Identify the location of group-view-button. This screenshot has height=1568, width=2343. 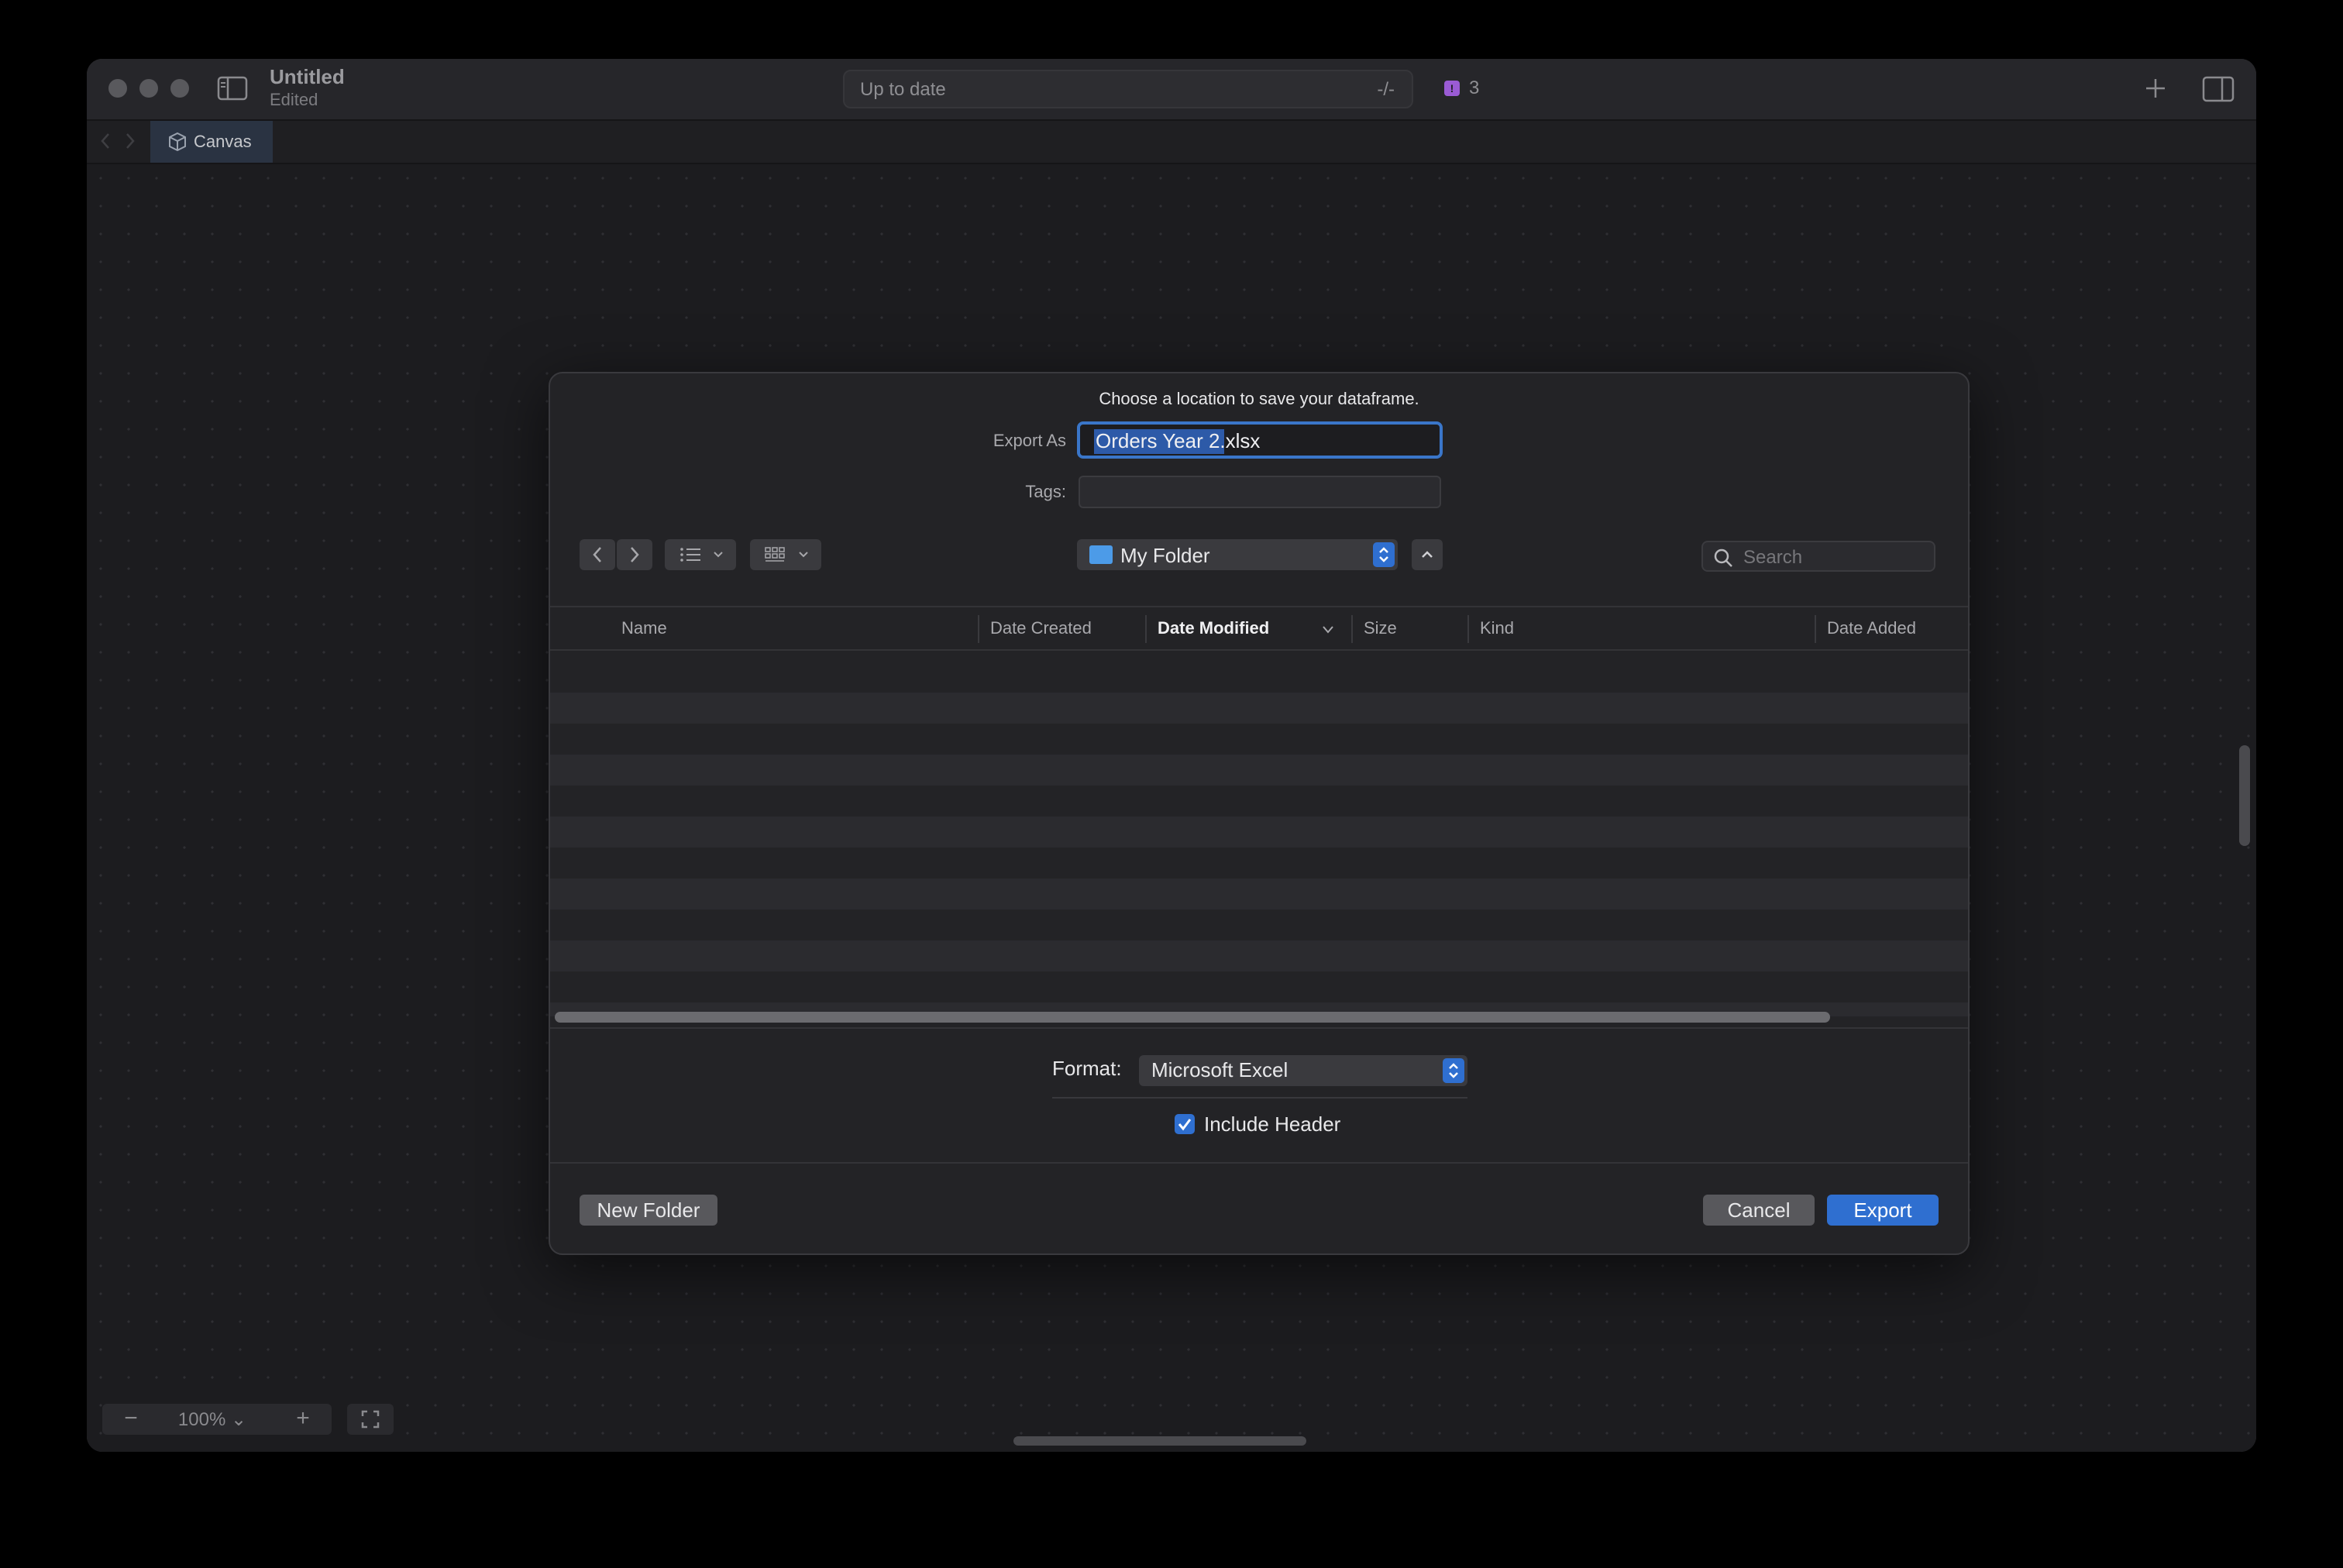
(785, 554).